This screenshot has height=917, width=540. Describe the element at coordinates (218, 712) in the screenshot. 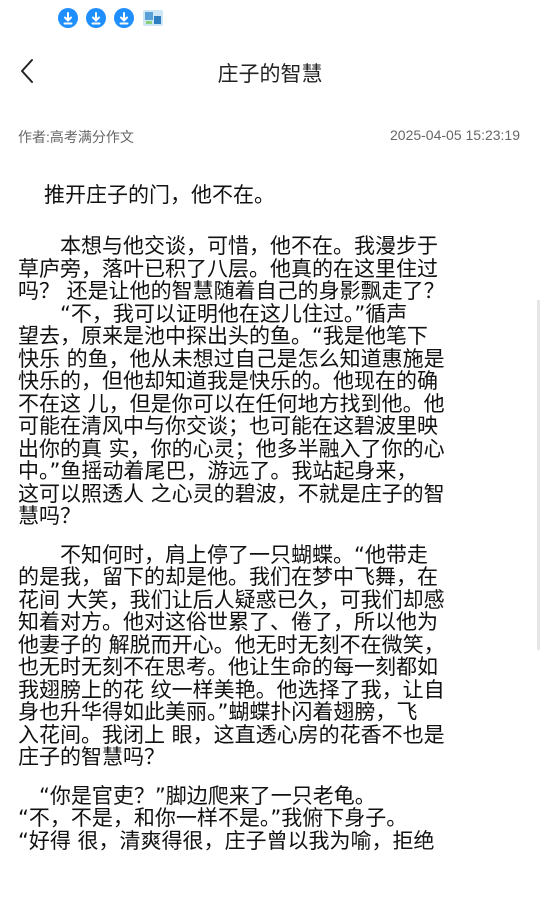

I see `paragraph-line: 身也升华得如此美丽。”蝴蝶扑闪着翅膀，飞` at that location.